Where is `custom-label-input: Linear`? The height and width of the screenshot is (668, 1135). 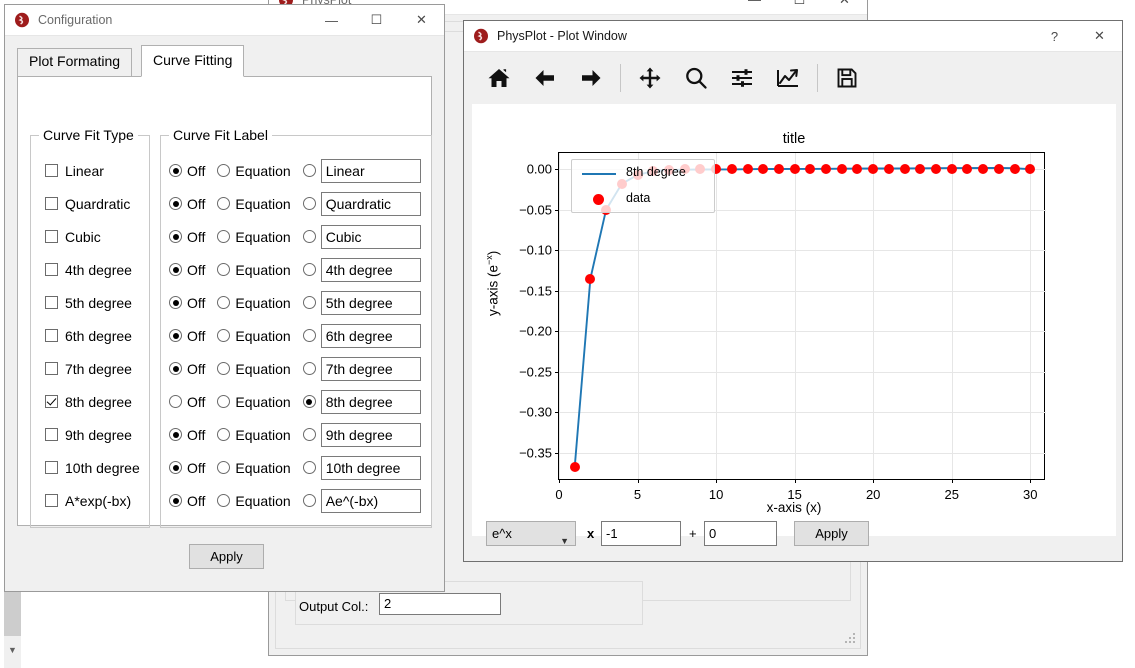 custom-label-input: Linear is located at coordinates (370, 170).